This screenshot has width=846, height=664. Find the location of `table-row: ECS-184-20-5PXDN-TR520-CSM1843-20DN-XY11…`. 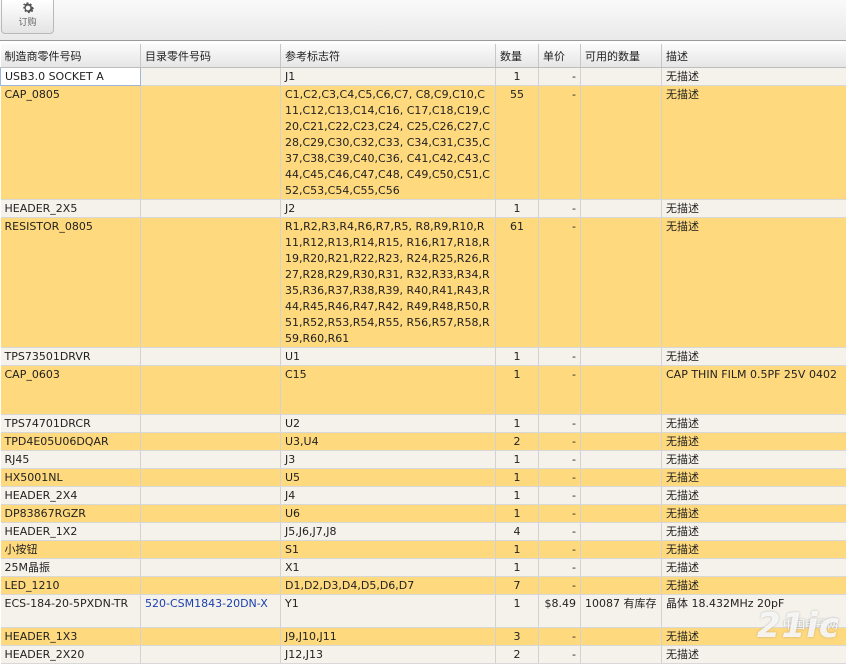

table-row: ECS-184-20-5PXDN-TR520-CSM1843-20DN-XY11… is located at coordinates (423, 611).